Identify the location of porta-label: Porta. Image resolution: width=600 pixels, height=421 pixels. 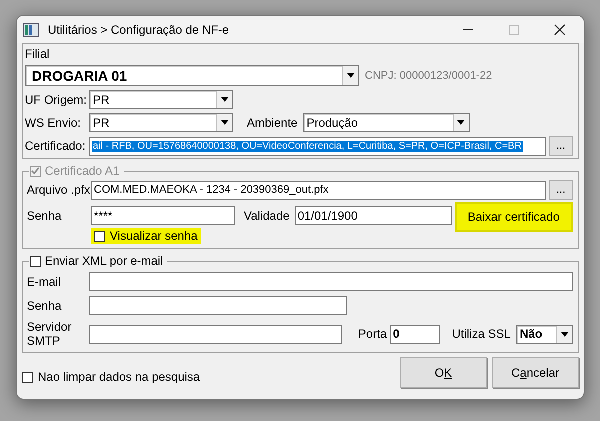
(373, 334).